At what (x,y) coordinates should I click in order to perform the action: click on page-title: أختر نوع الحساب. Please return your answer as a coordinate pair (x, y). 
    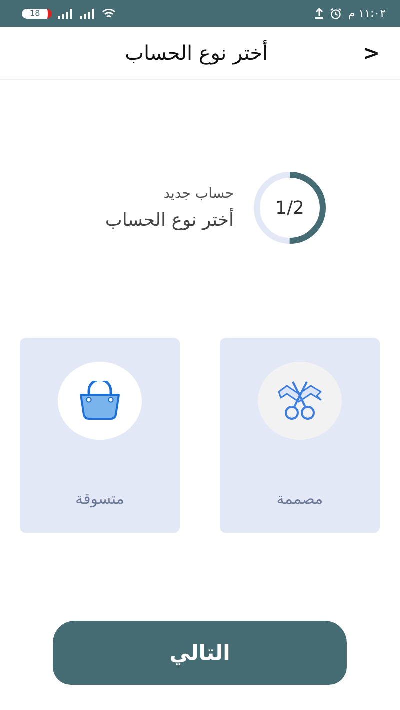
    Looking at the image, I should click on (197, 53).